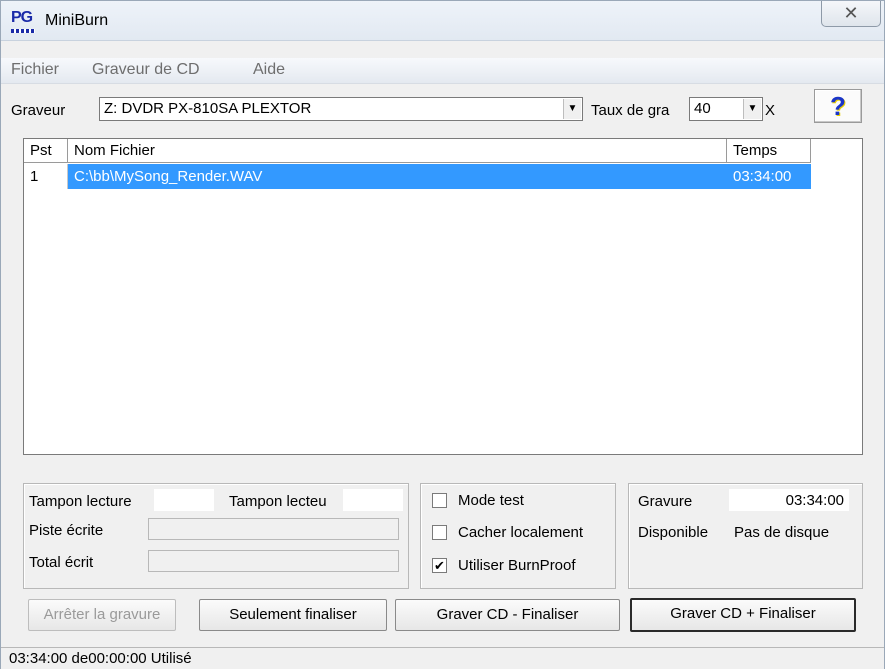 Image resolution: width=885 pixels, height=669 pixels. I want to click on track-written-progress, so click(273, 529).